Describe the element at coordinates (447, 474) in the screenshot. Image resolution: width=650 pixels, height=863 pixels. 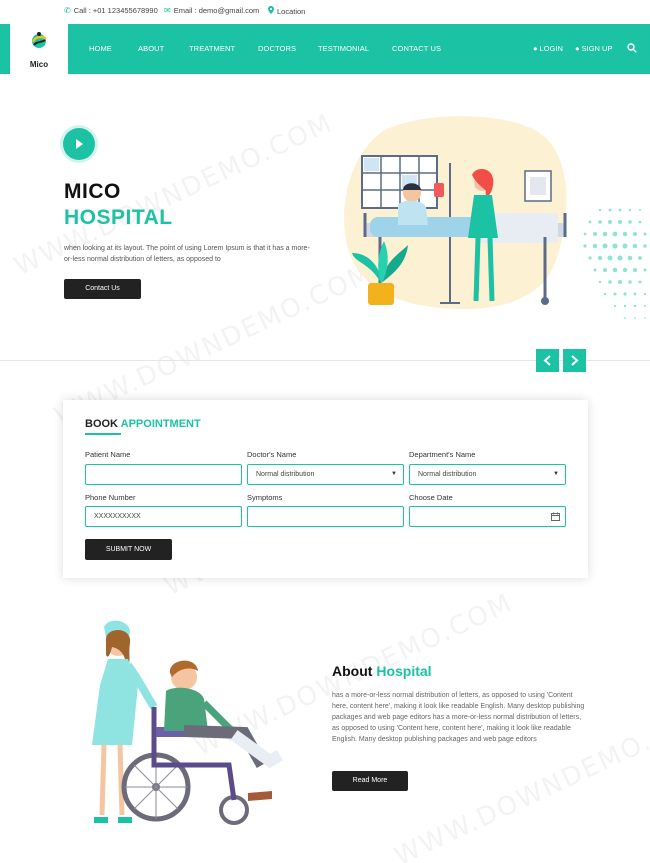
I see `department-name-value: Normal distribution` at that location.